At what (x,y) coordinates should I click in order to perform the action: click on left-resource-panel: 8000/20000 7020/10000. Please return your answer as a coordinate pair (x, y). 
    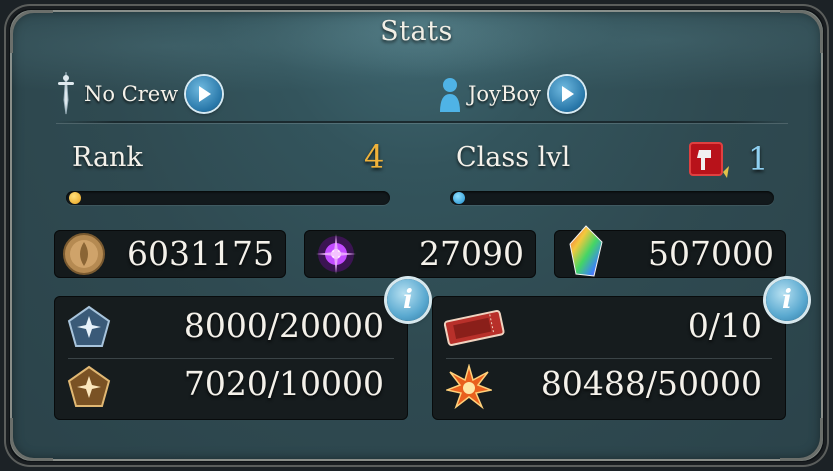
    Looking at the image, I should click on (231, 358).